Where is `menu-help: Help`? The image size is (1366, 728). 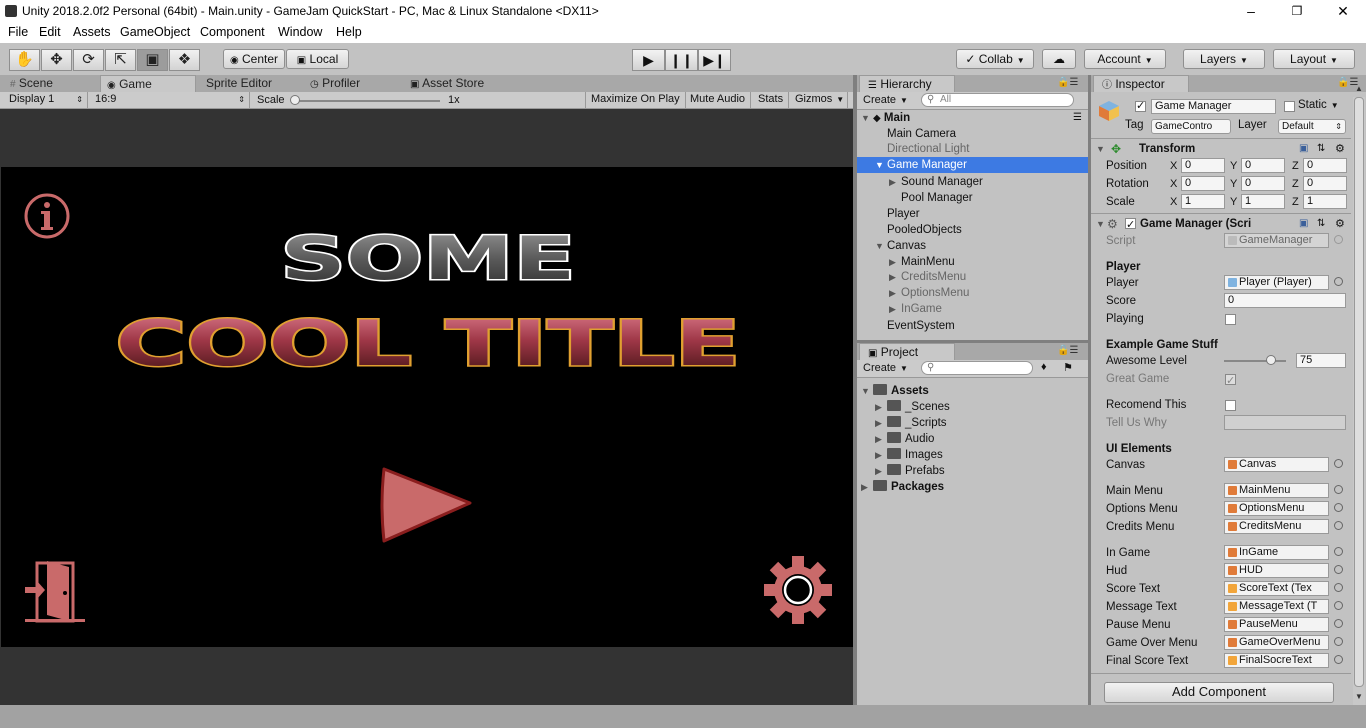
menu-help: Help is located at coordinates (349, 32).